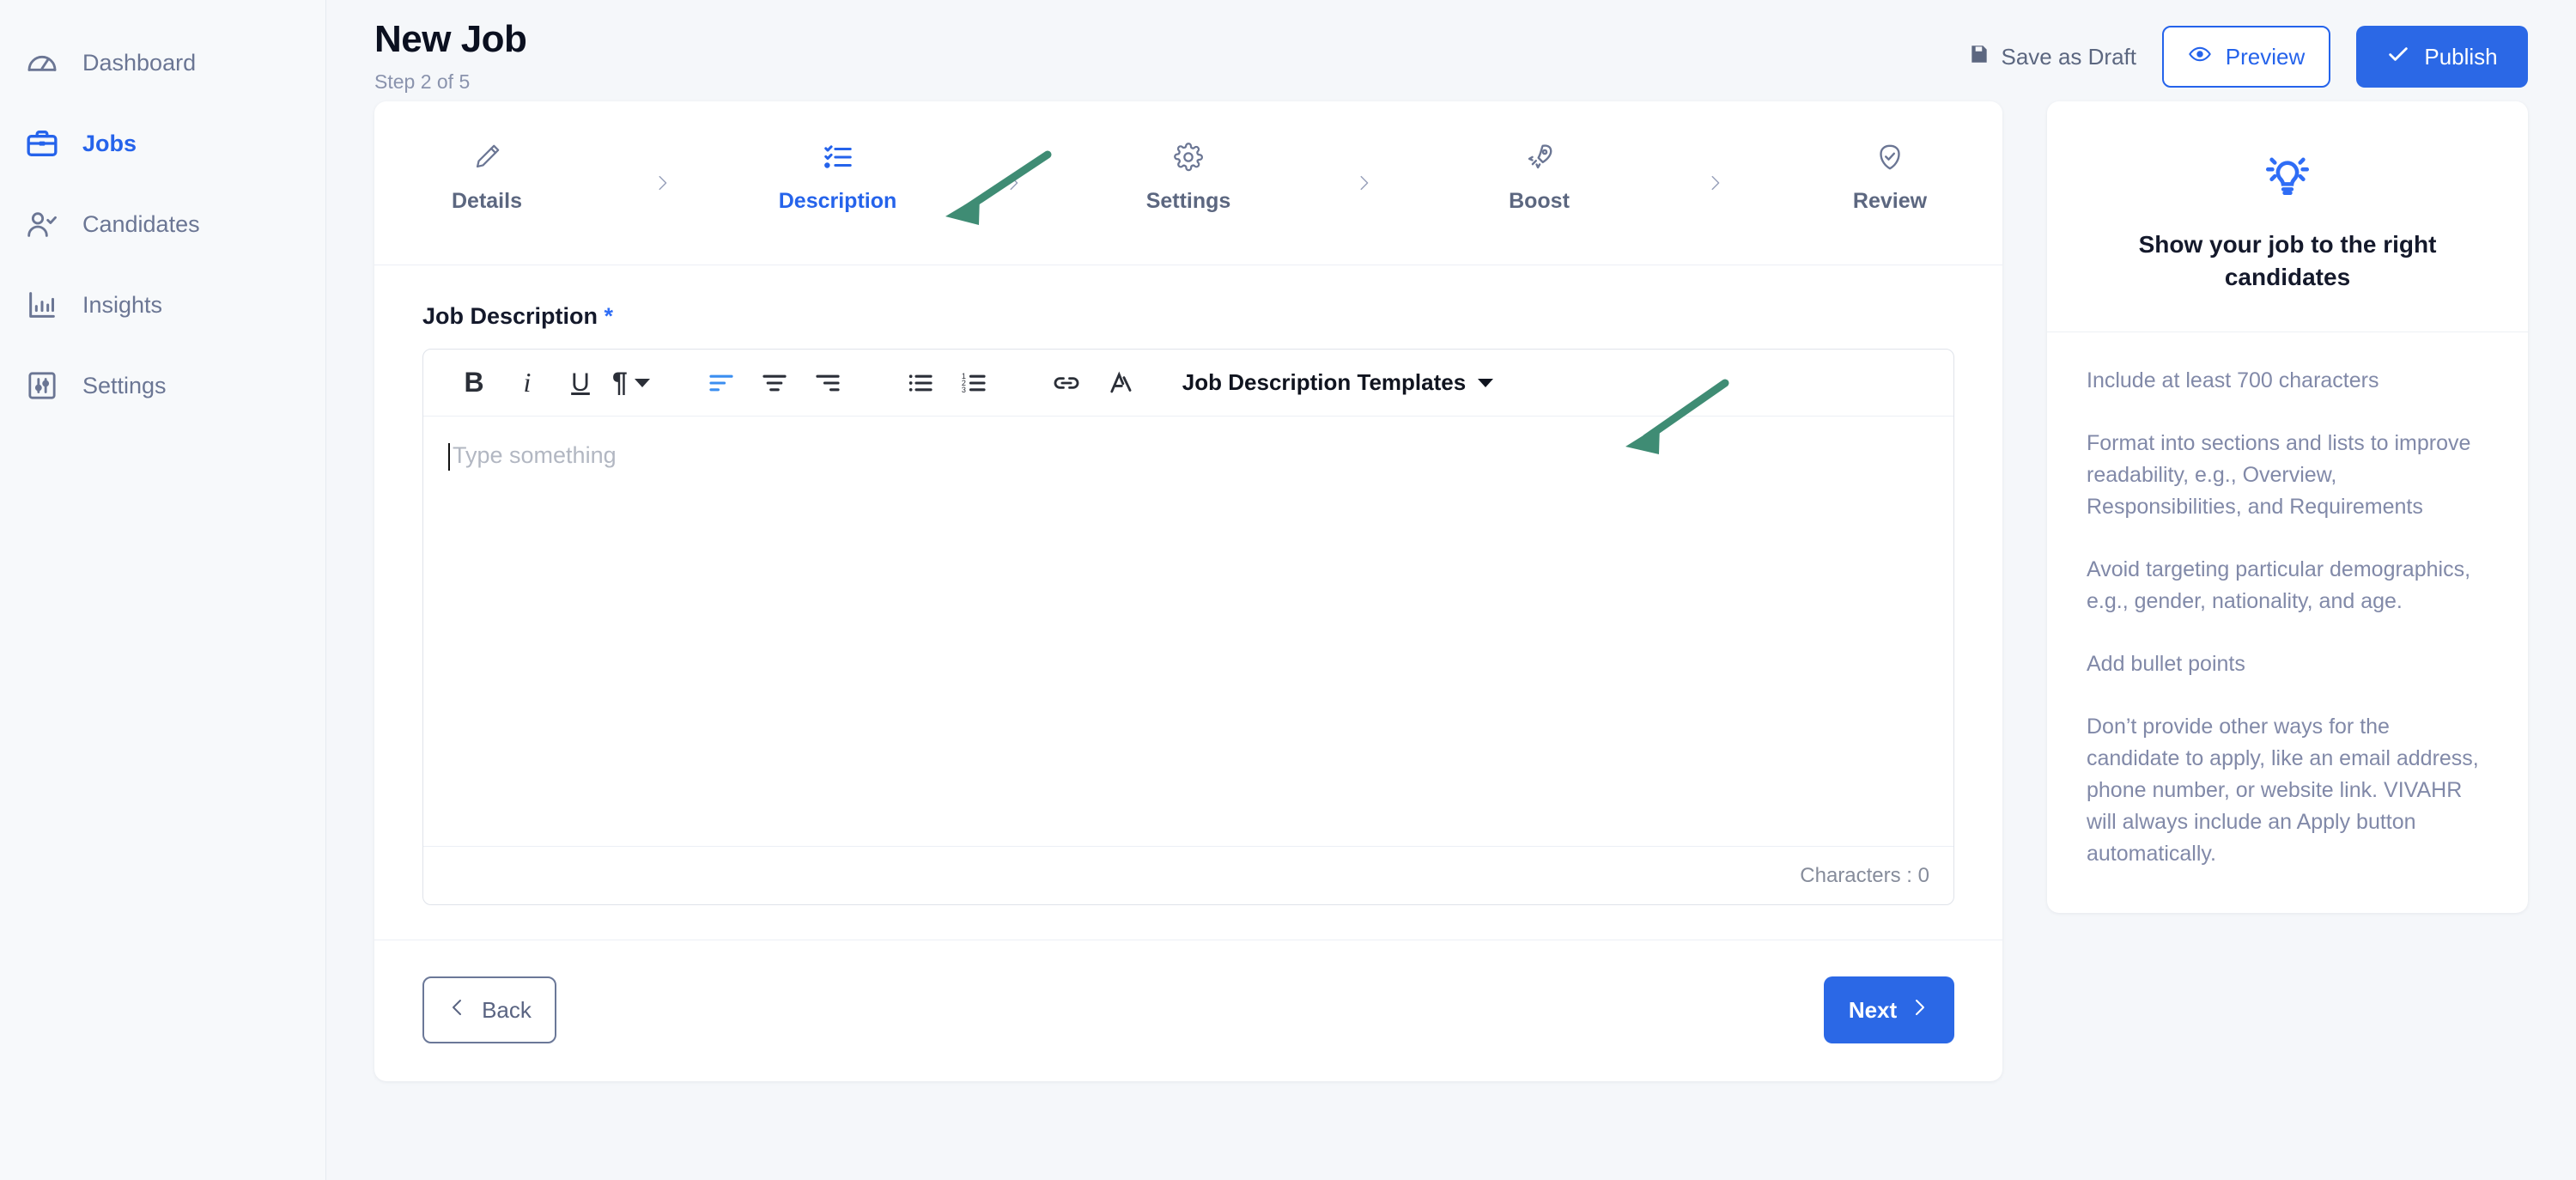  What do you see at coordinates (507, 1009) in the screenshot?
I see `back-label: Back` at bounding box center [507, 1009].